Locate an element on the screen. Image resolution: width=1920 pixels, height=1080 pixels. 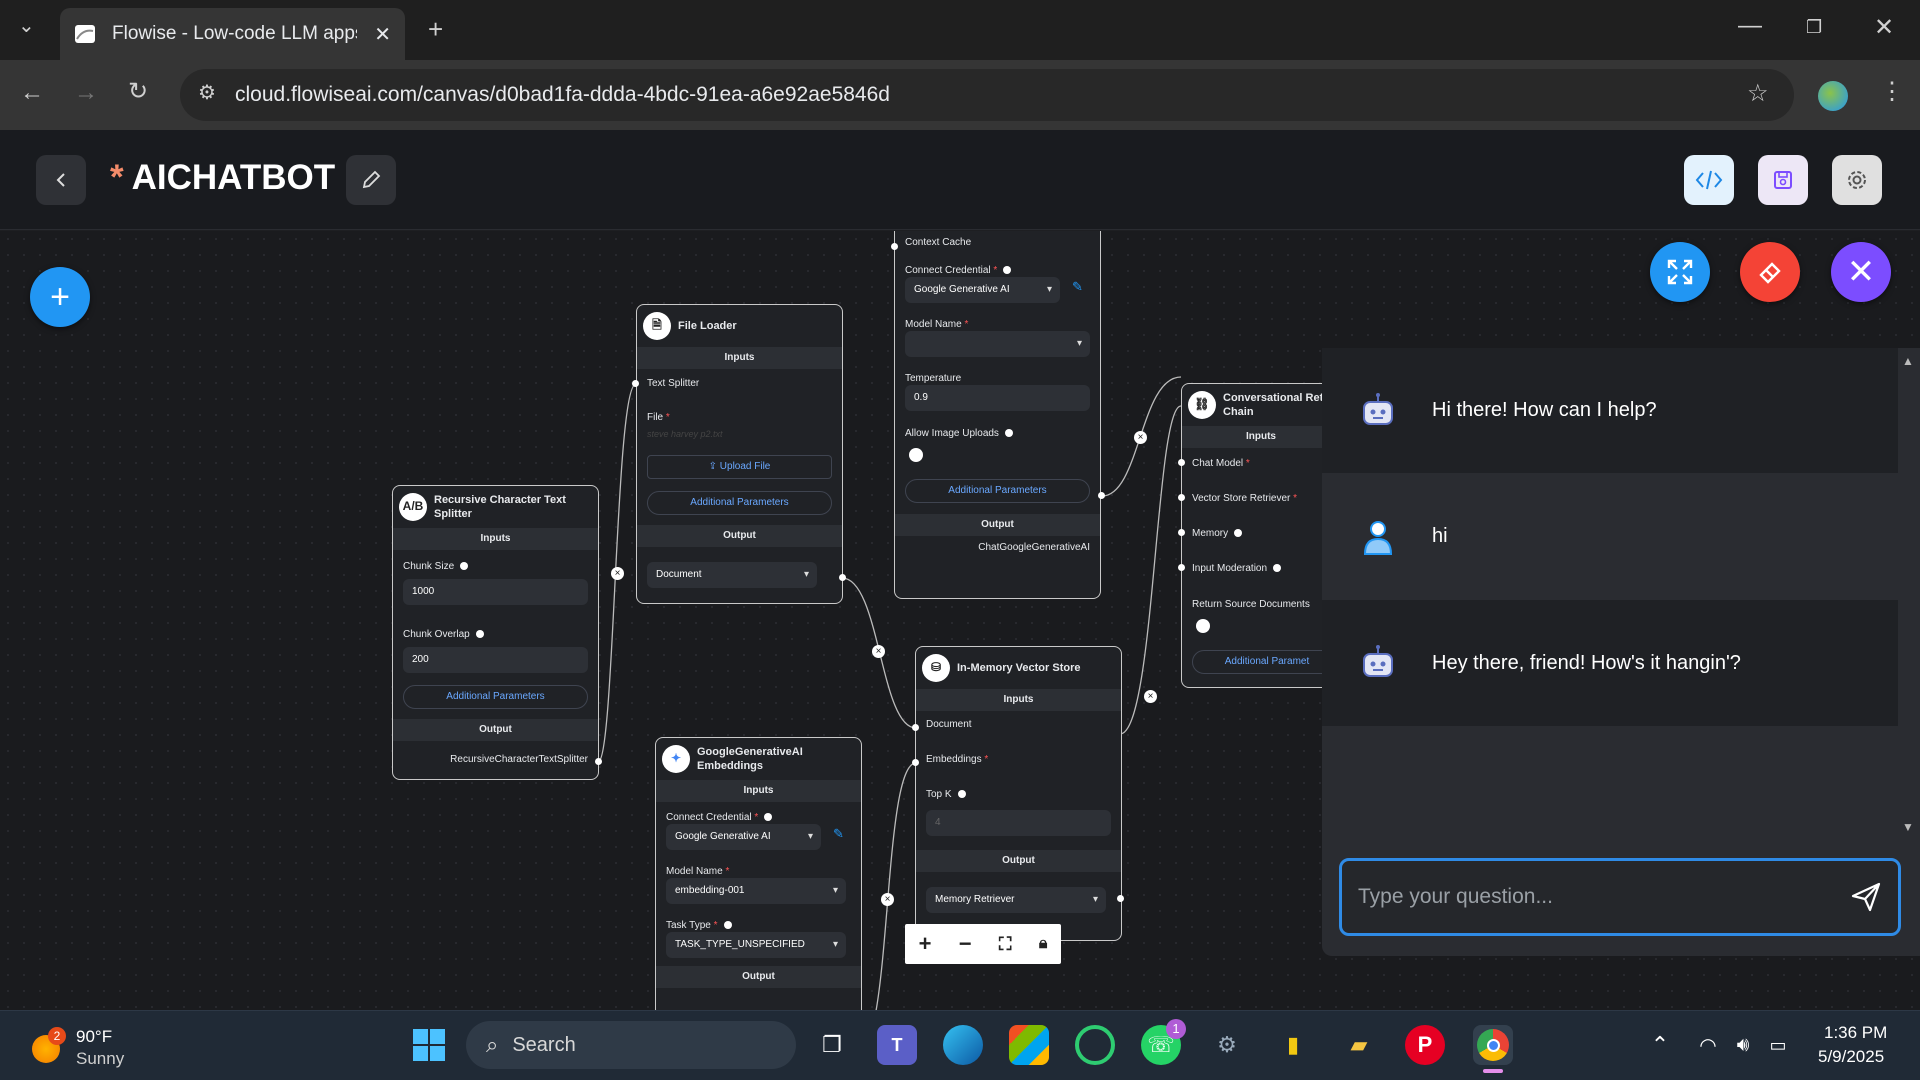
task-type-select: TASK_TYPE_UNSPECIFIED is located at coordinates (756, 945).